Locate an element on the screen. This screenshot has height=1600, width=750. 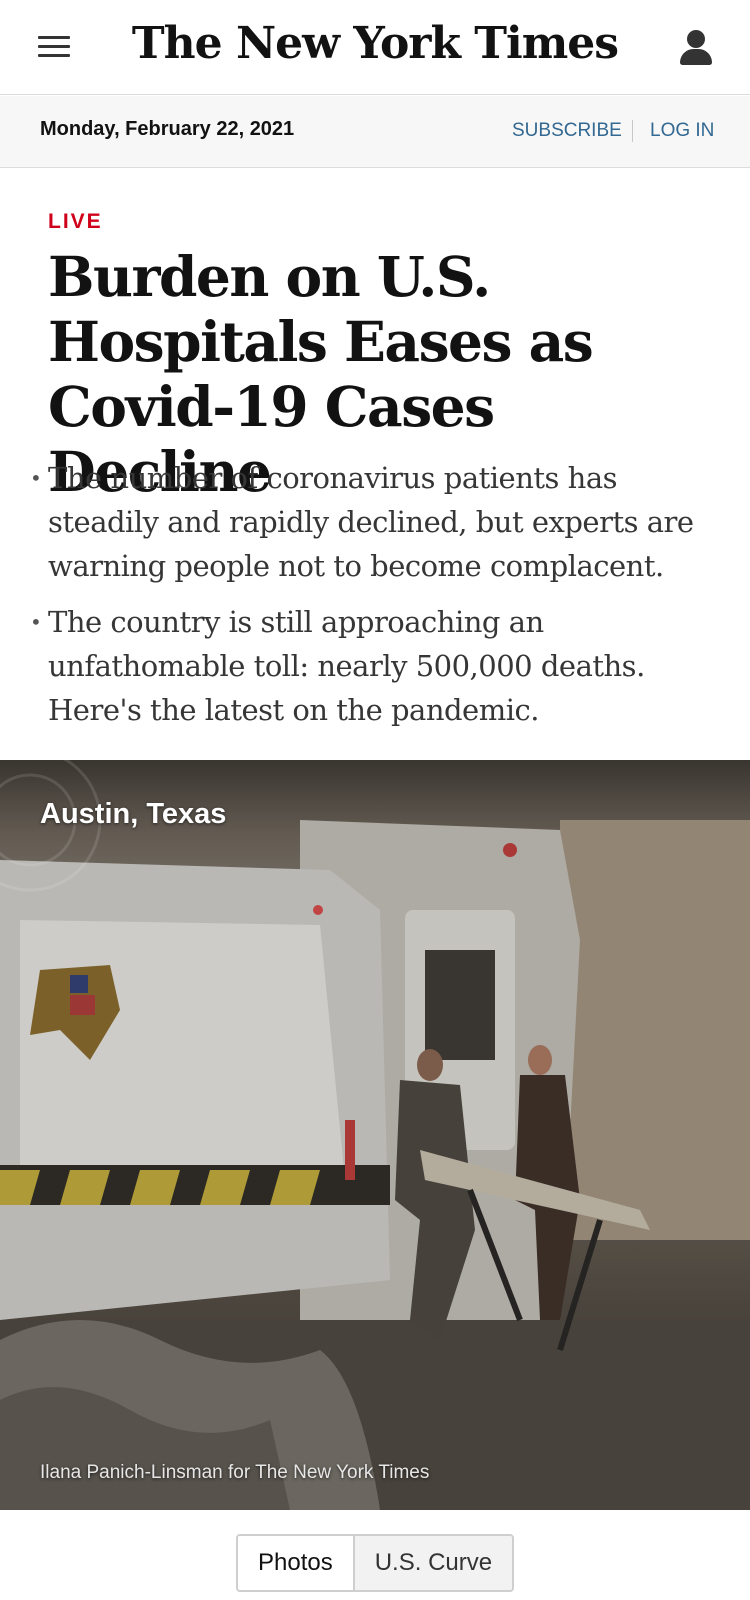
nyt-logo: The New York Times is located at coordinates (375, 43).